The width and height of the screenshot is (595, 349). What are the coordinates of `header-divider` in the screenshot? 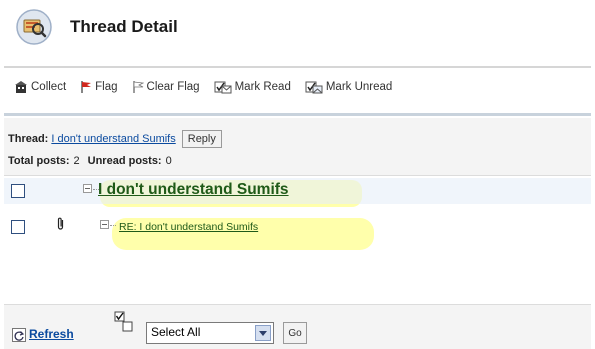 It's located at (297, 67).